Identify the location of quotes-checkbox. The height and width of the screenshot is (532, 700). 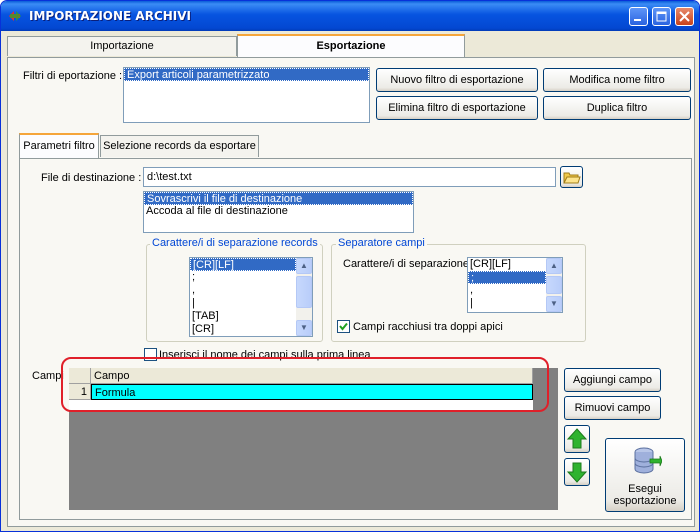
(343, 326).